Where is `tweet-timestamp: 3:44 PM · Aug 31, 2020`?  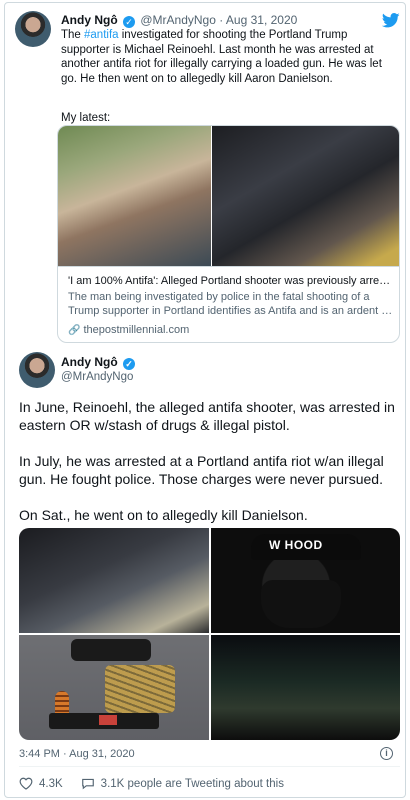 tweet-timestamp: 3:44 PM · Aug 31, 2020 is located at coordinates (77, 754).